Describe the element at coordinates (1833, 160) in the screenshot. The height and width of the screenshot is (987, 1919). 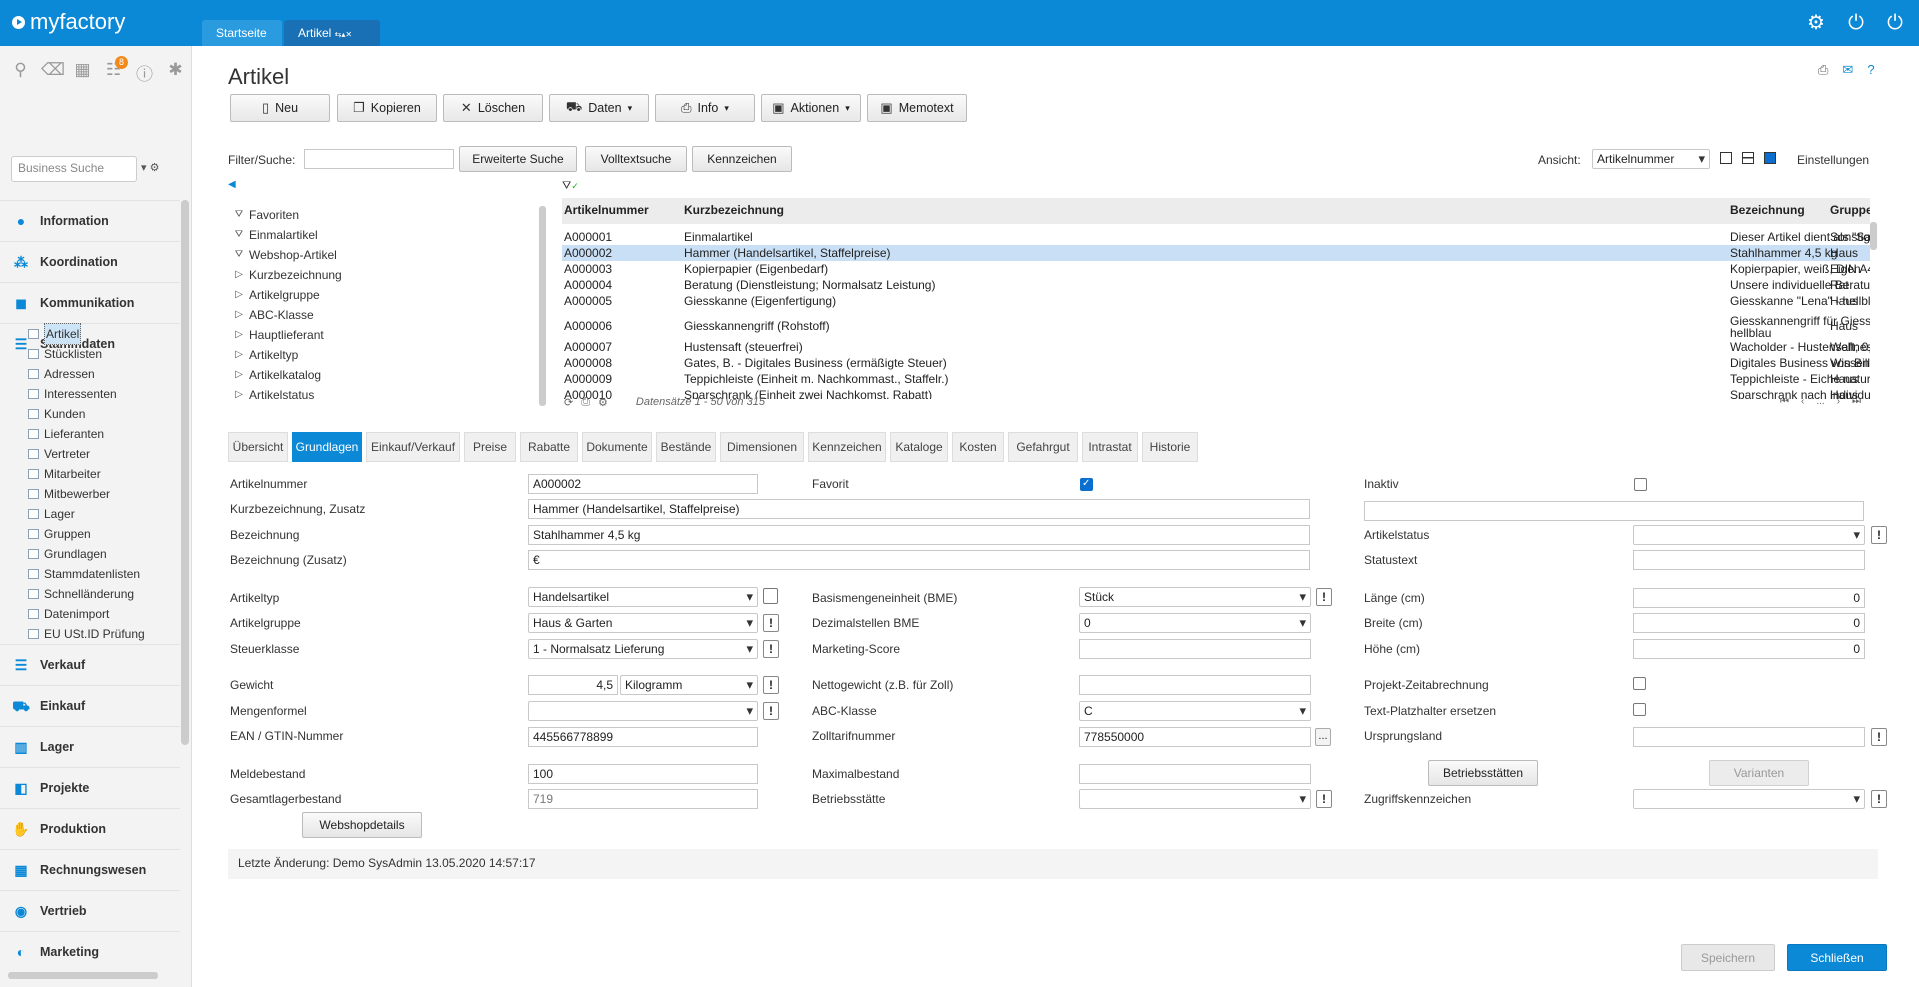
I see `settings-link: Einstellungen` at that location.